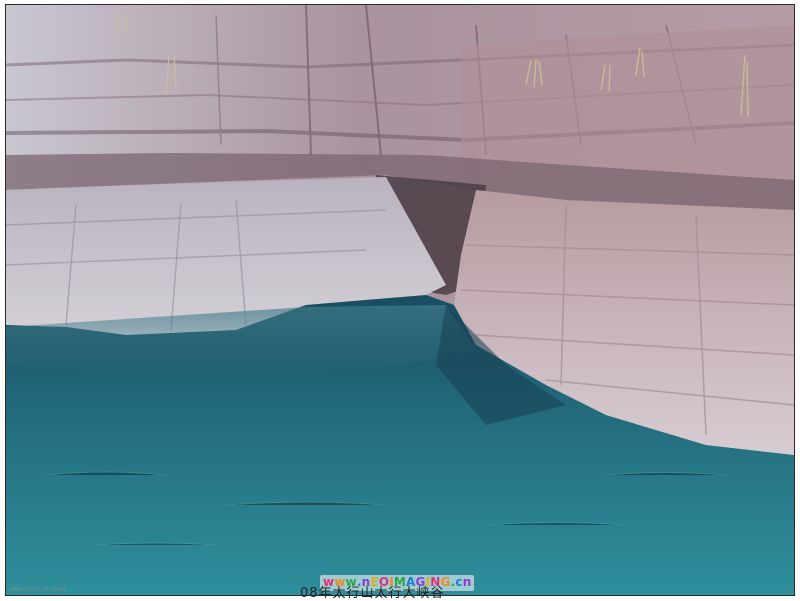 The image size is (800, 601). What do you see at coordinates (372, 593) in the screenshot?
I see `photo-caption: 08年太行山太行大峡谷` at bounding box center [372, 593].